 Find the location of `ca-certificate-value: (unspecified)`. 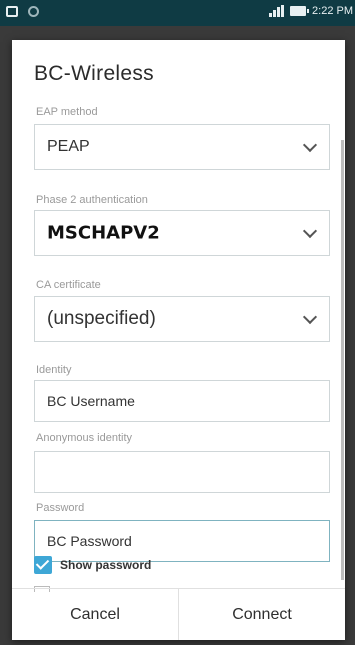

ca-certificate-value: (unspecified) is located at coordinates (101, 318).